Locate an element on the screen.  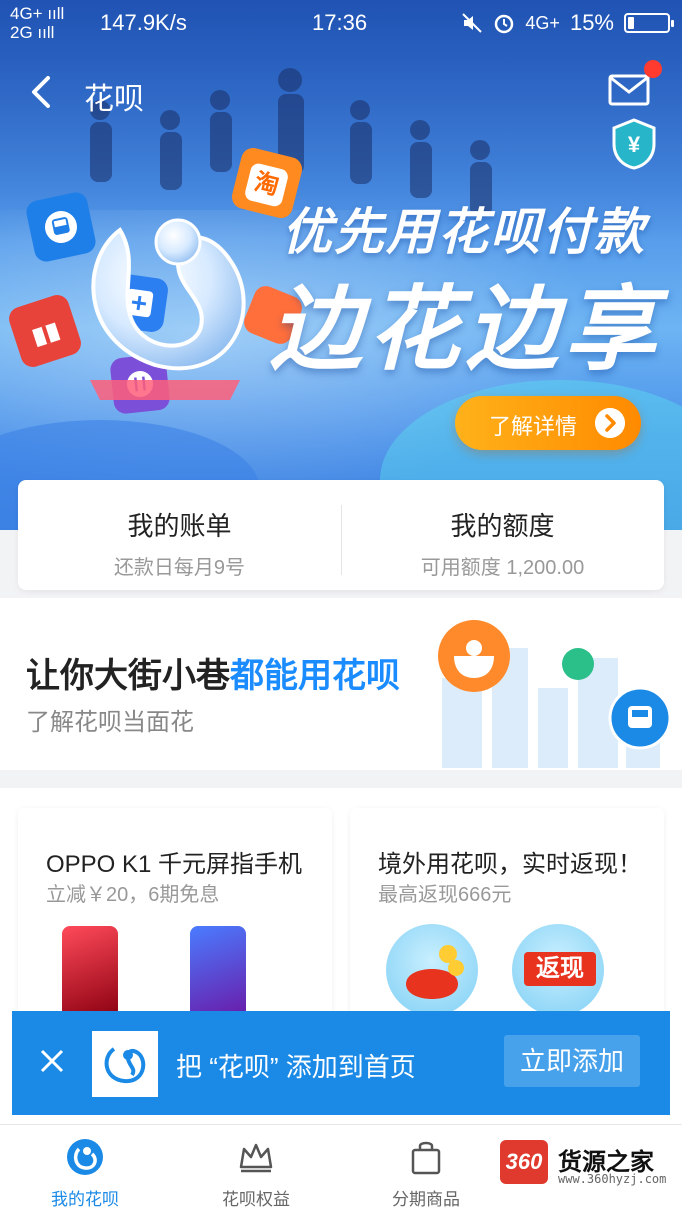
product-title: 境外用花呗，实时返现！ is located at coordinates (510, 864).